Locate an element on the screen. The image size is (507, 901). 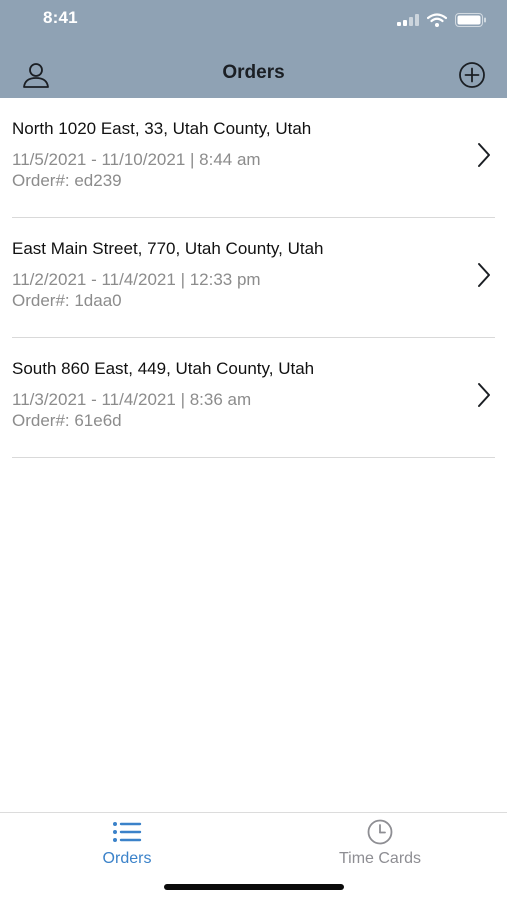
order-dates: 11/2/2021 - 11/4/2021 | 12:33 pm is located at coordinates (136, 279).